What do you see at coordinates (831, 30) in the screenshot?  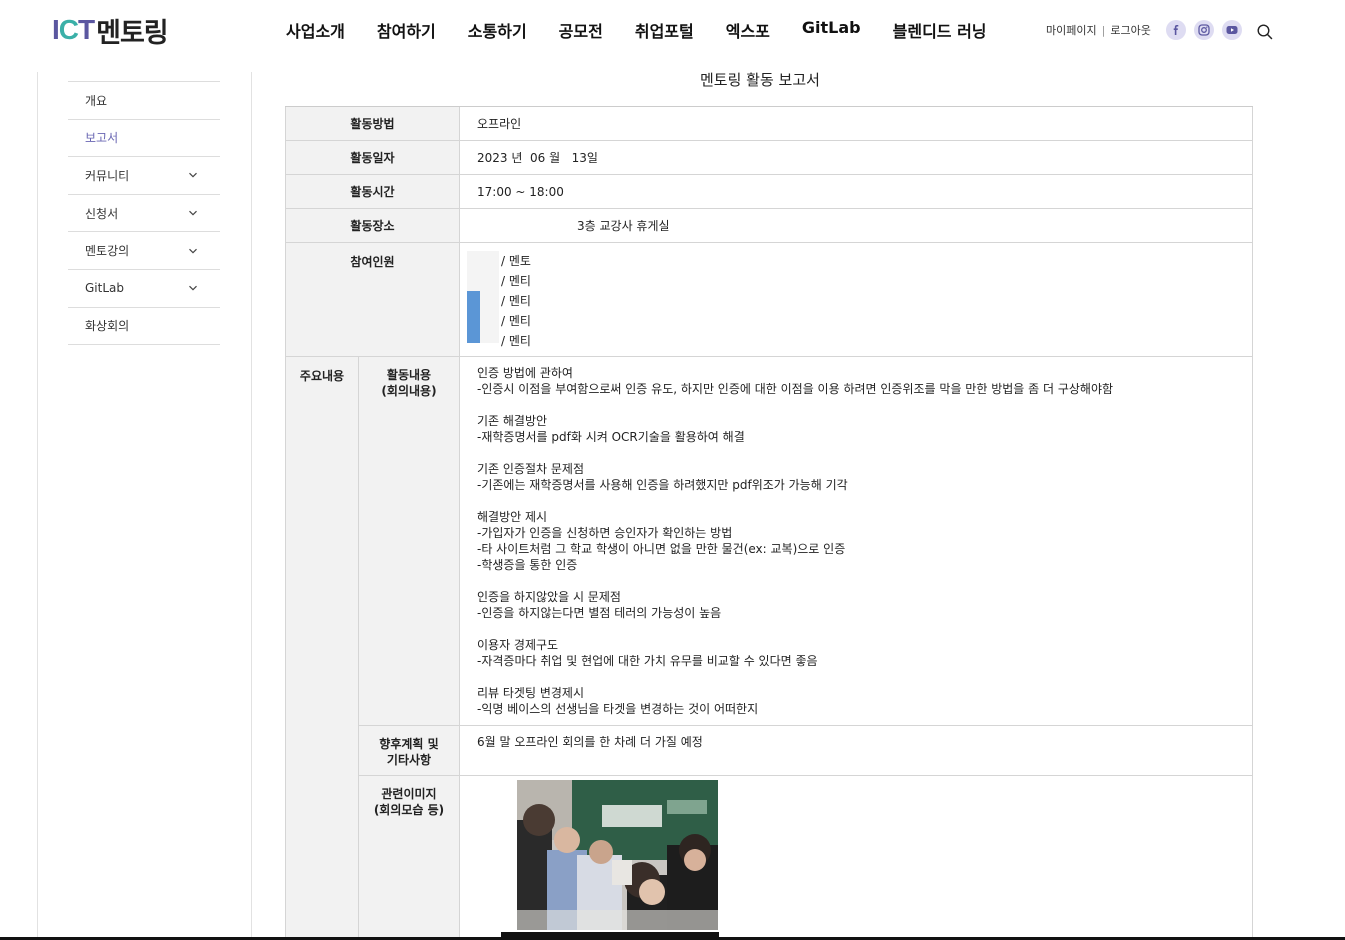 I see `nav-gitlab: GitLab` at bounding box center [831, 30].